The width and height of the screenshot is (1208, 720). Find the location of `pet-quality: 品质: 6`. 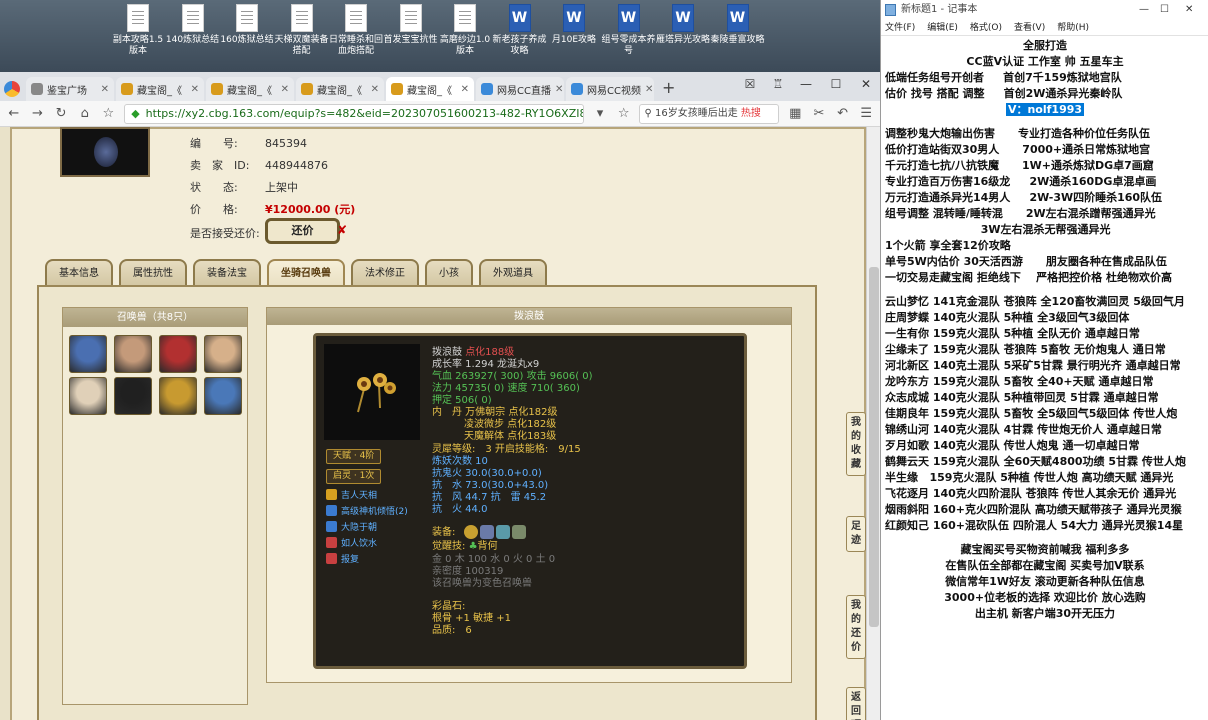

pet-quality: 品质: 6 is located at coordinates (452, 630).